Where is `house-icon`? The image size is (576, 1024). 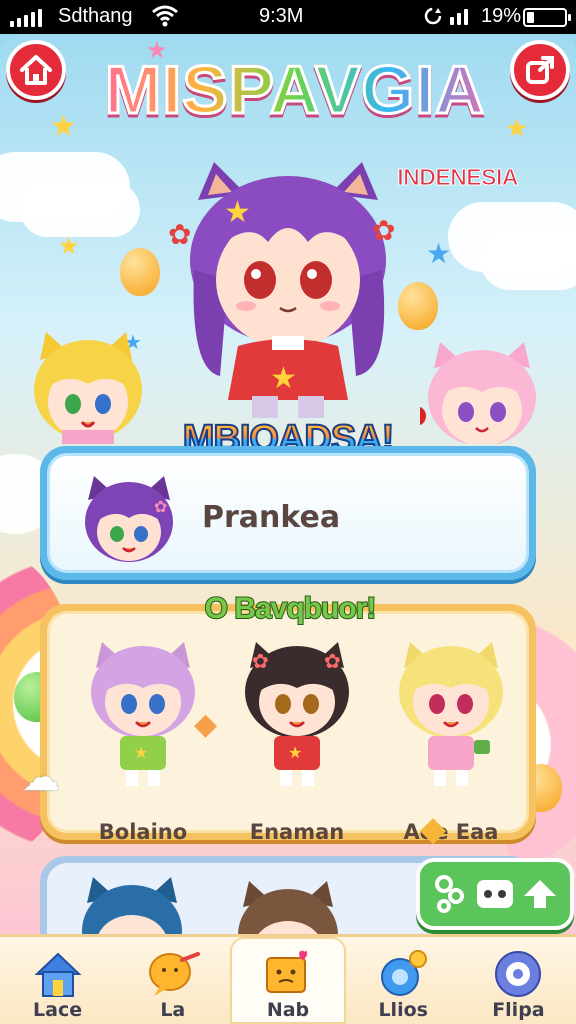
house-icon is located at coordinates (58, 974).